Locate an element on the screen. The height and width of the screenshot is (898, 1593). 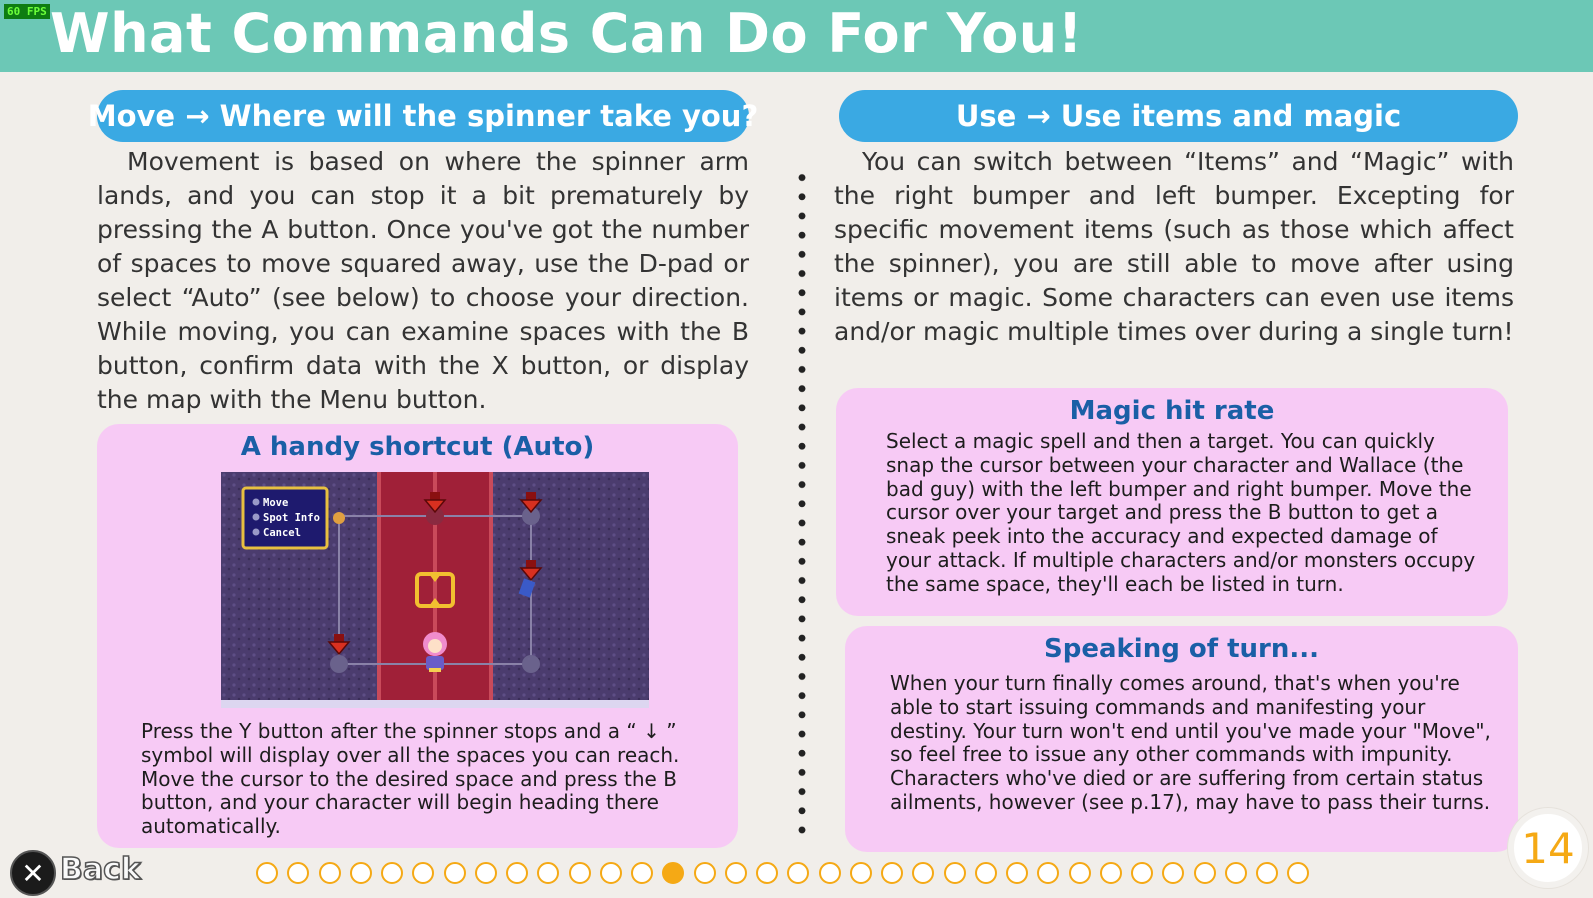
magic-title: Magic hit rate is located at coordinates (1172, 411).